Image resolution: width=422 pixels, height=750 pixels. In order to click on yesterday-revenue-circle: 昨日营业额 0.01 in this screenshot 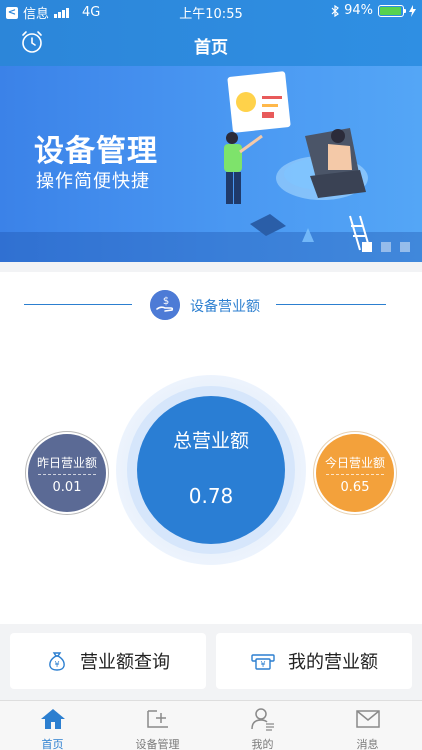, I will do `click(67, 473)`.